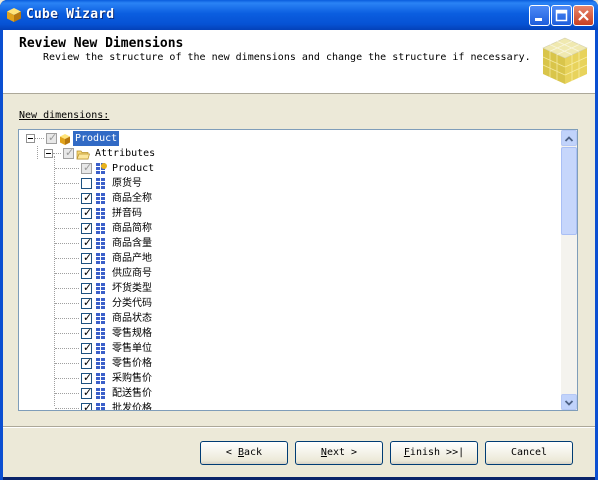 This screenshot has height=480, width=598. What do you see at coordinates (561, 15) in the screenshot?
I see `maximize-button` at bounding box center [561, 15].